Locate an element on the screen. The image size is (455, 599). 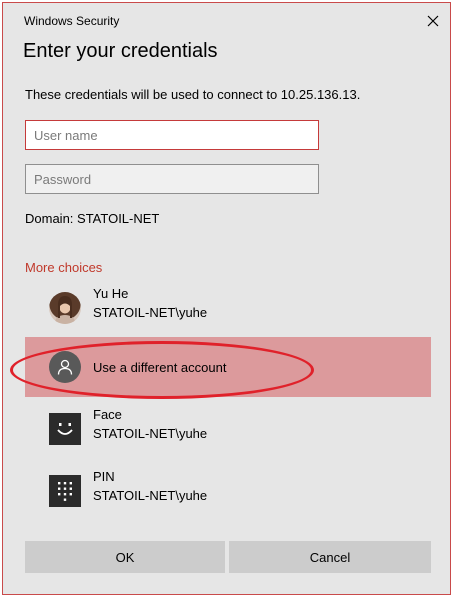
close-button is located at coordinates (433, 21).